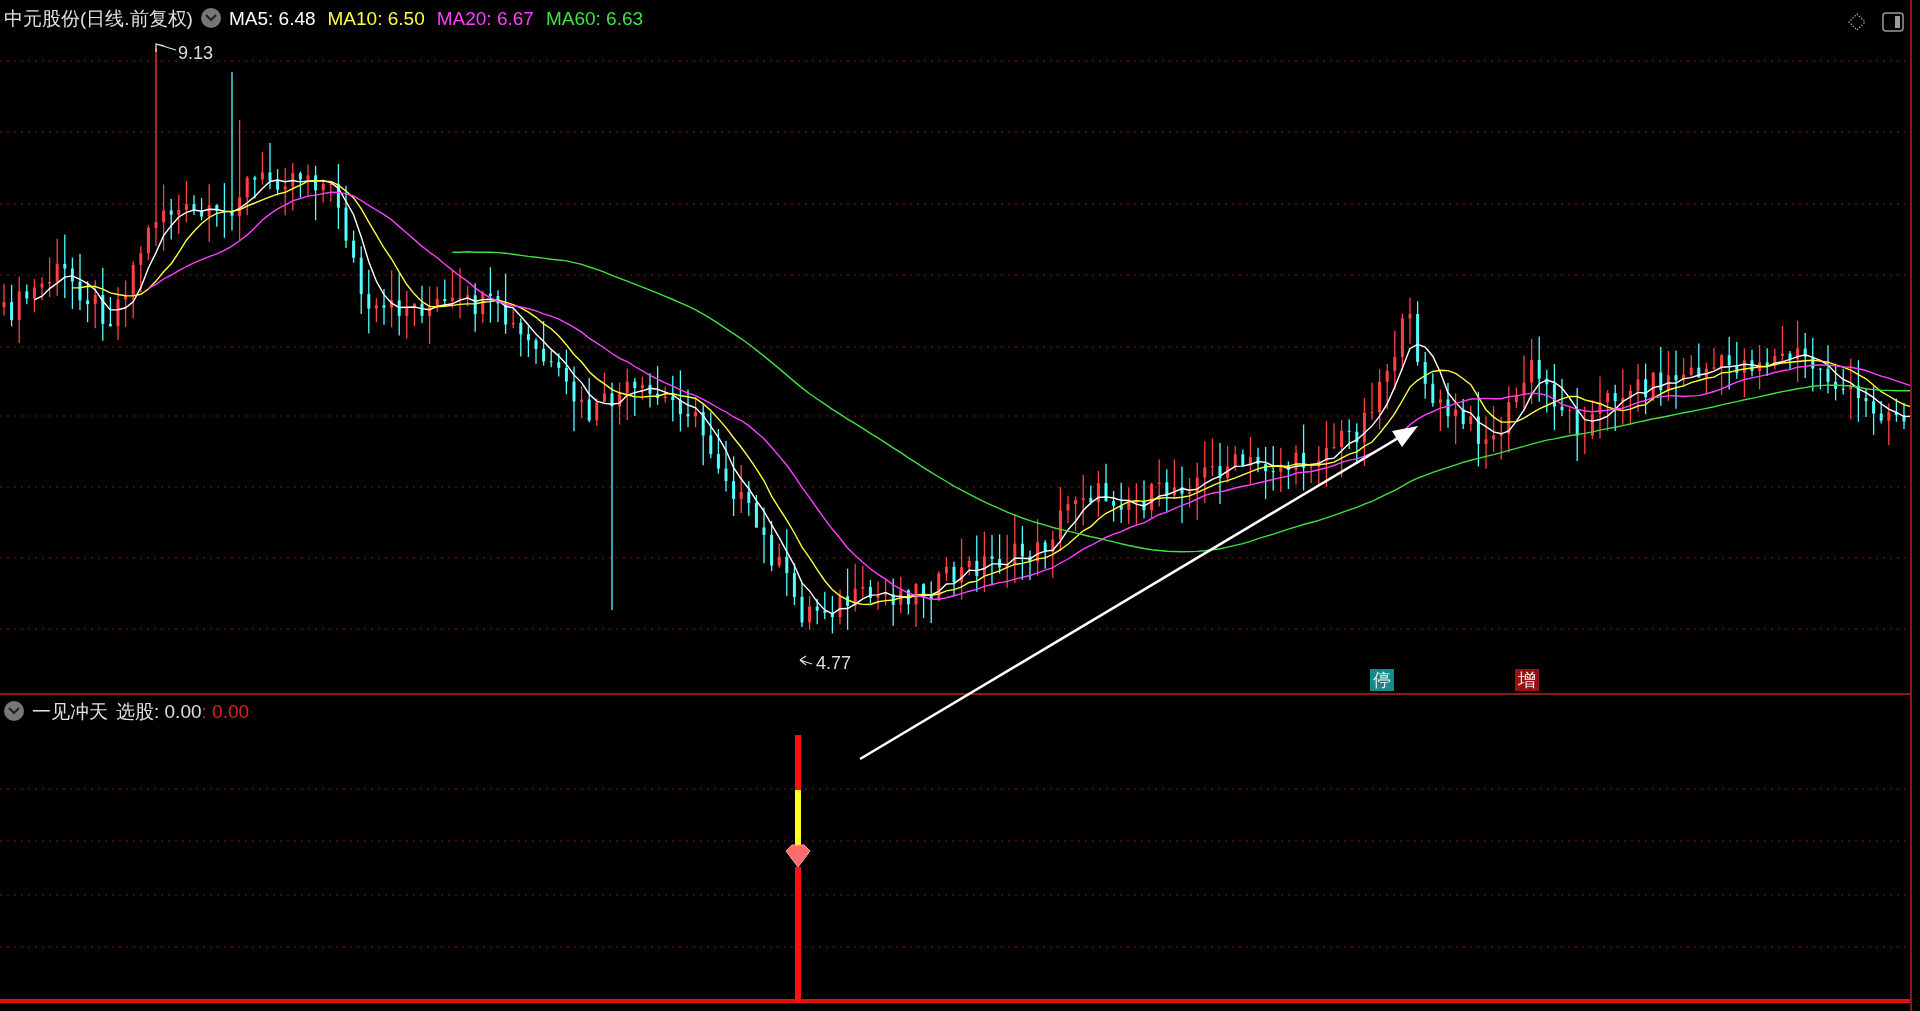 Image resolution: width=1920 pixels, height=1011 pixels. Describe the element at coordinates (272, 18) in the screenshot. I see `ma-legend-label: MA5: 6.48` at that location.